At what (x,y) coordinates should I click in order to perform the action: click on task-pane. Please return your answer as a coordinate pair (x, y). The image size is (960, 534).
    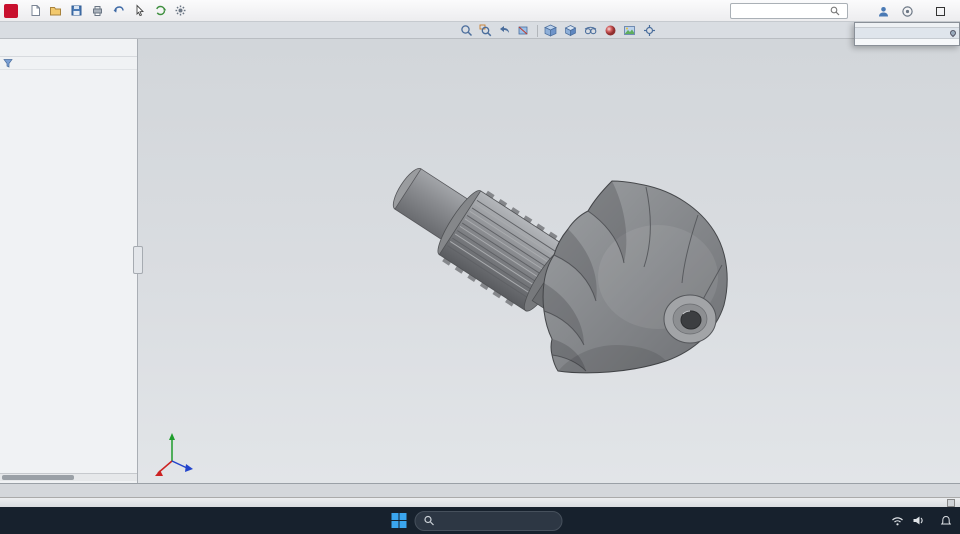
    Looking at the image, I should click on (907, 34).